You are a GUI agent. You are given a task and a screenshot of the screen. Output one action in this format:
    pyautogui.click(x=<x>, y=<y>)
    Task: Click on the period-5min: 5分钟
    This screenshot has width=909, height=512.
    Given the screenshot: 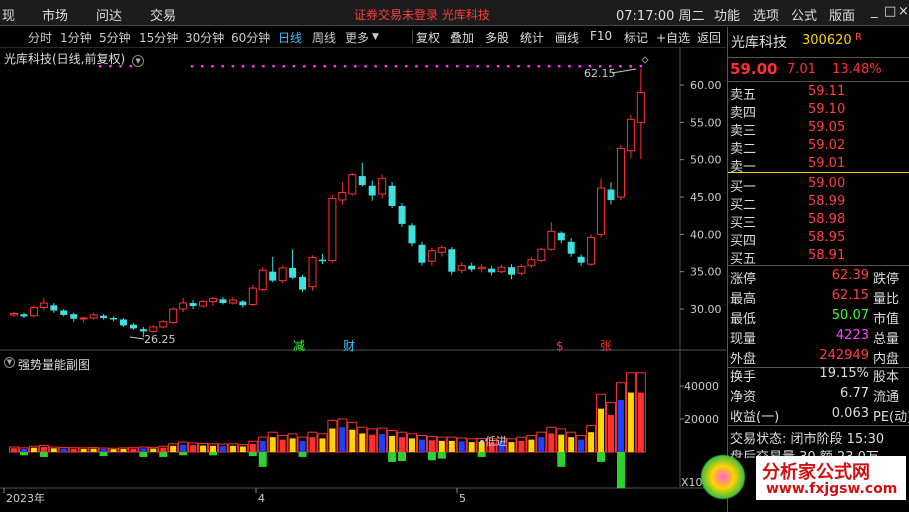 What is the action you would take?
    pyautogui.click(x=115, y=37)
    